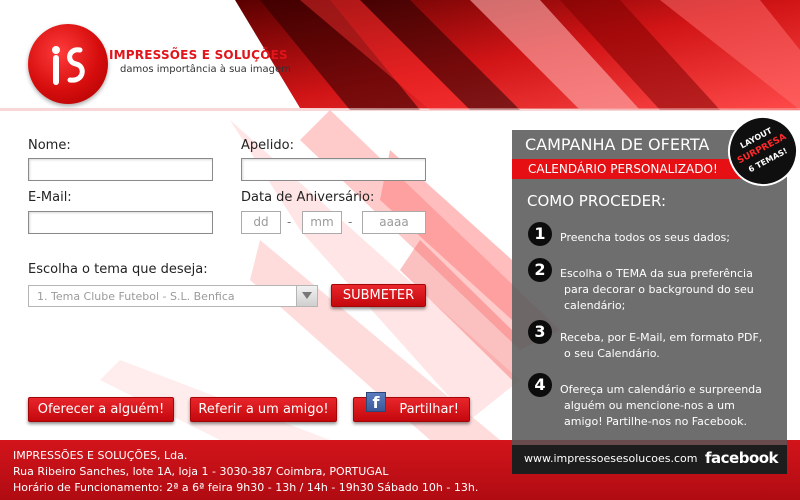  I want to click on how-to-title: COMO PROCEDER:, so click(597, 201).